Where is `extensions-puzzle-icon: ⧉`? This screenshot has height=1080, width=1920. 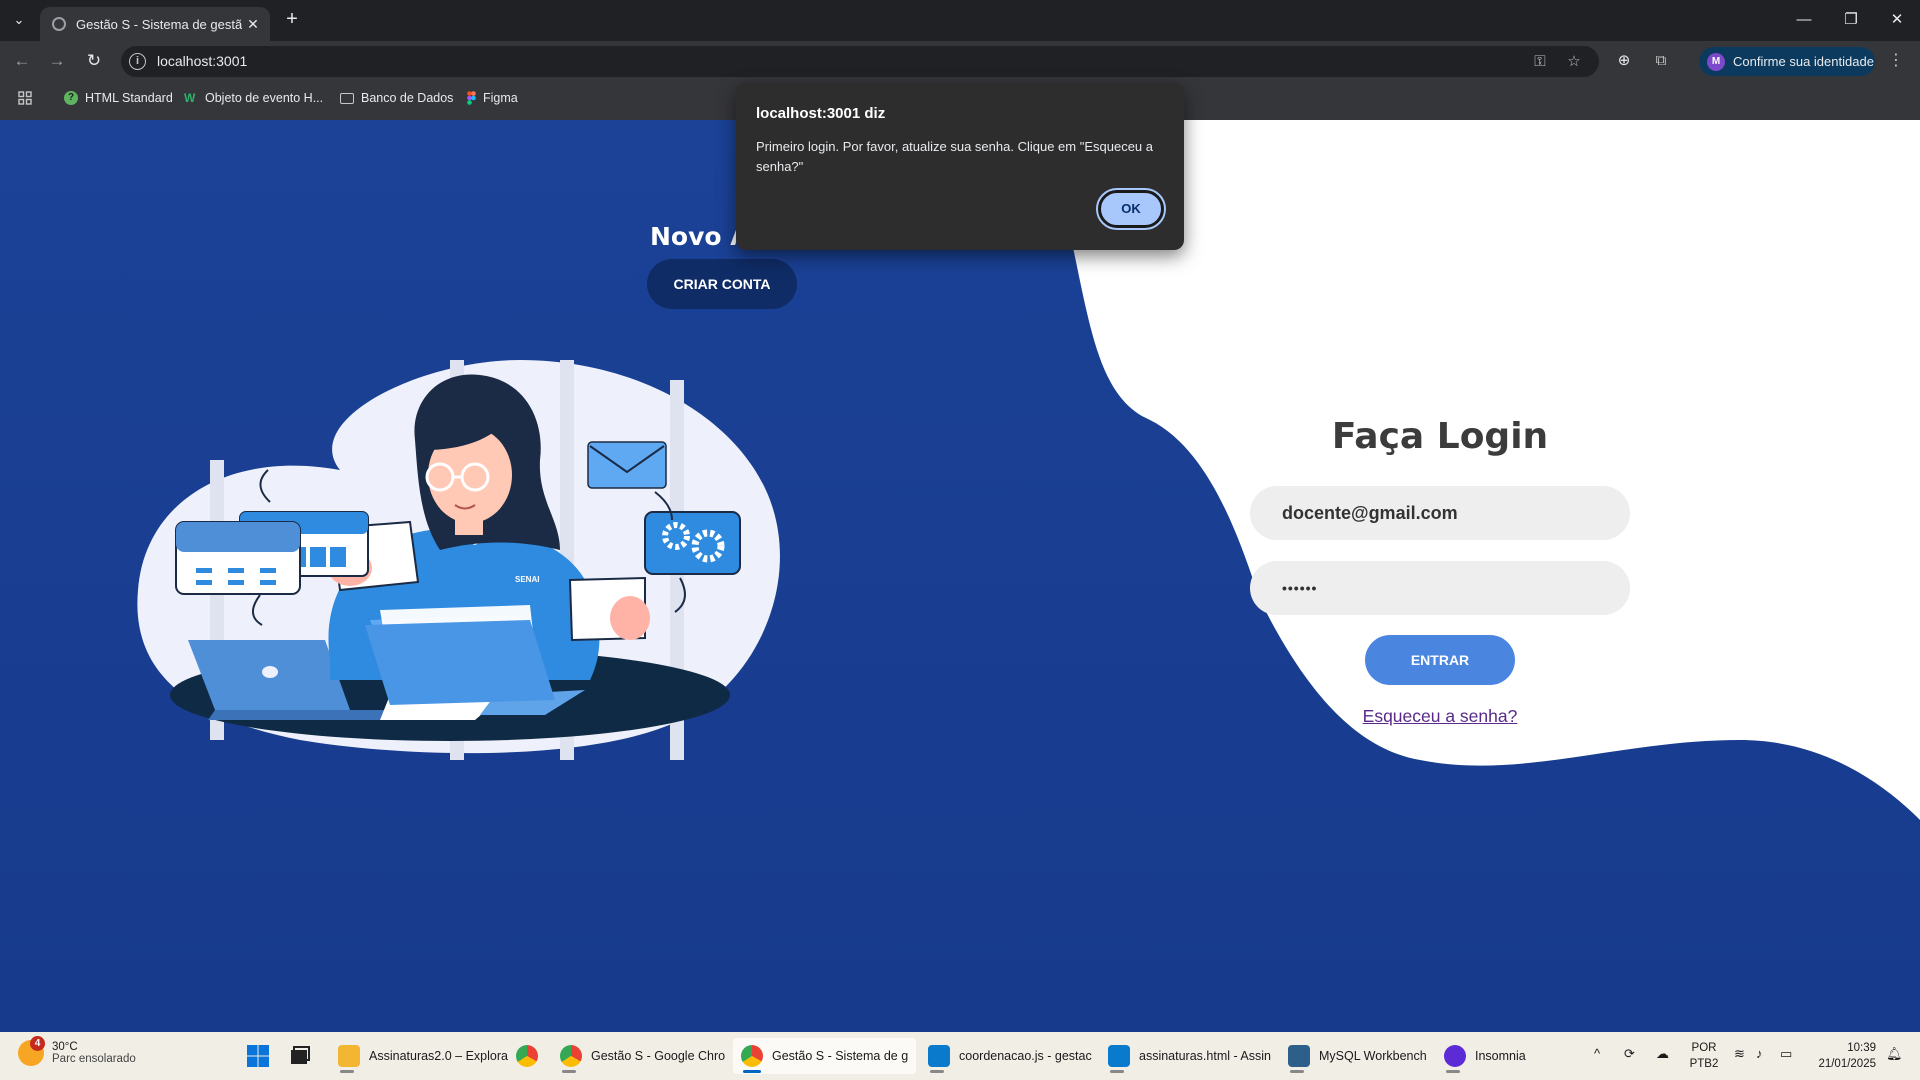
extensions-puzzle-icon: ⧉ is located at coordinates (1661, 61).